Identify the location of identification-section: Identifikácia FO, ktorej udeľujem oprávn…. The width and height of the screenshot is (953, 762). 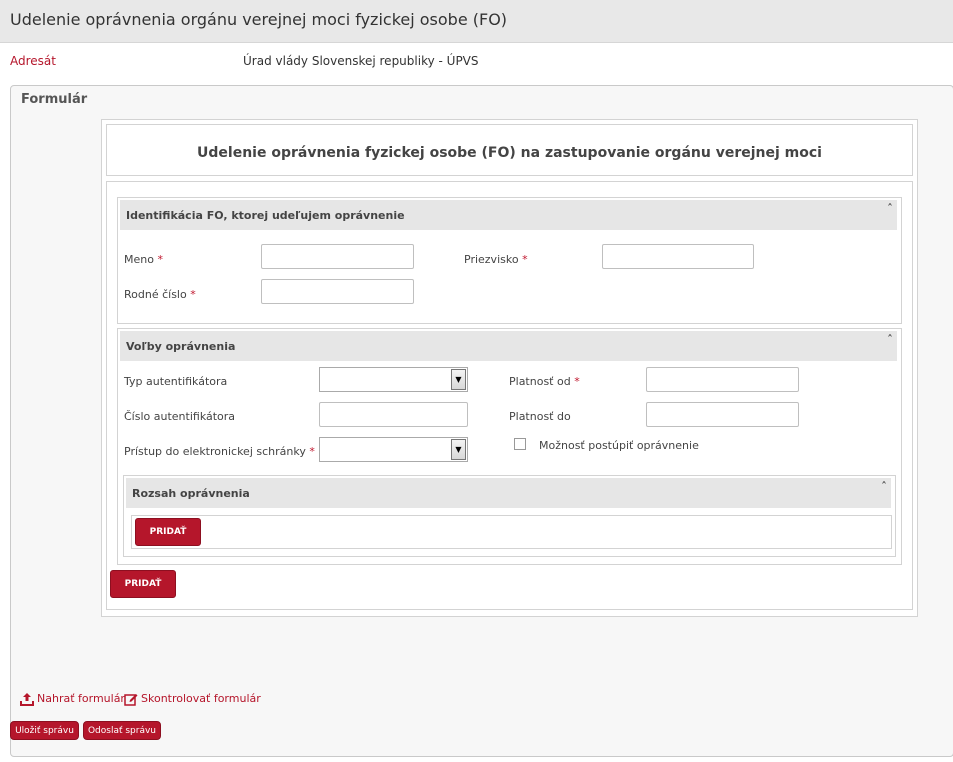
(509, 260).